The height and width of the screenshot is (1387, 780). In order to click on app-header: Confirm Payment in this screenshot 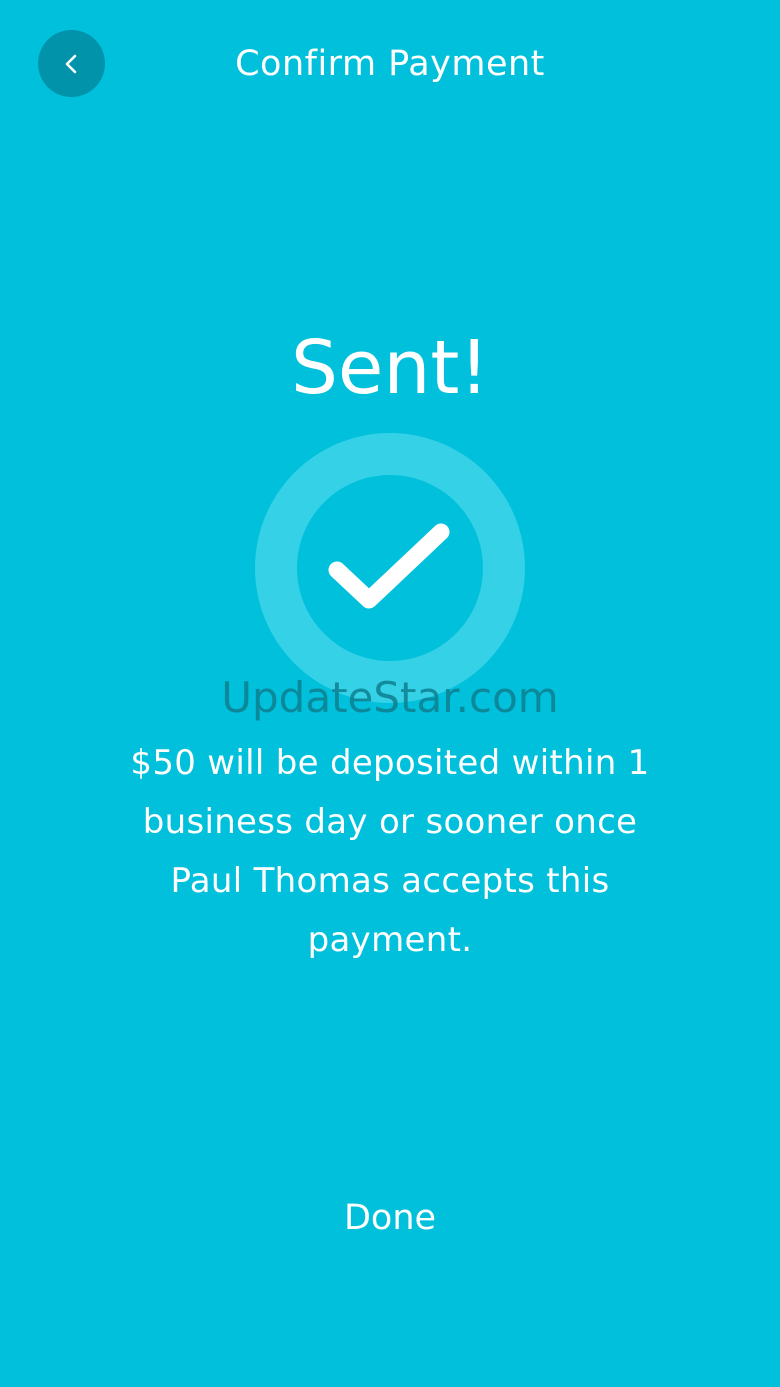, I will do `click(390, 65)`.